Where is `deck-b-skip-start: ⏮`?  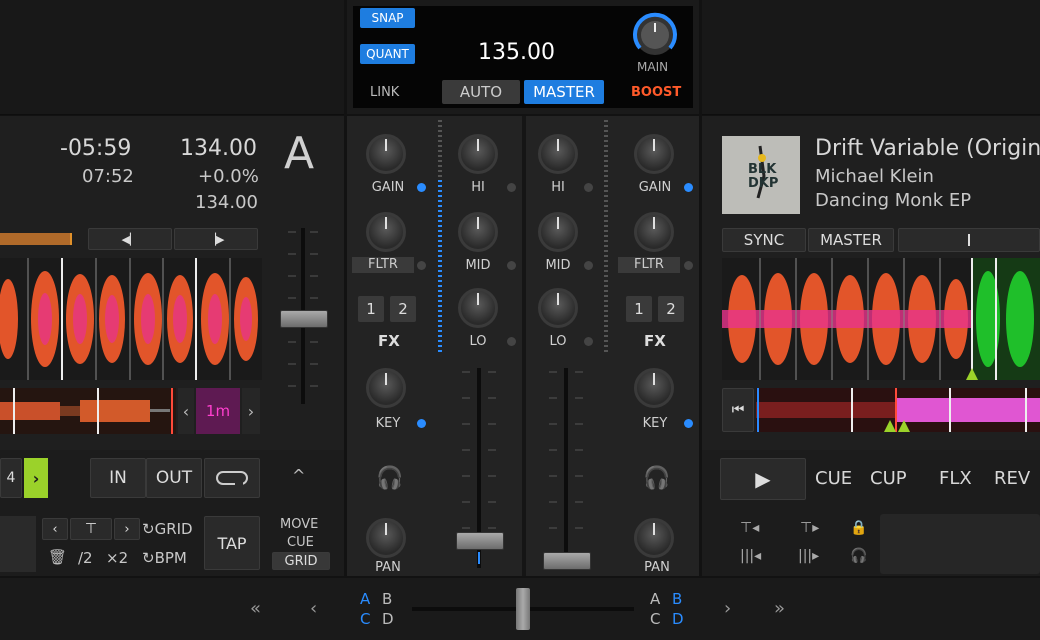 deck-b-skip-start: ⏮ is located at coordinates (738, 410).